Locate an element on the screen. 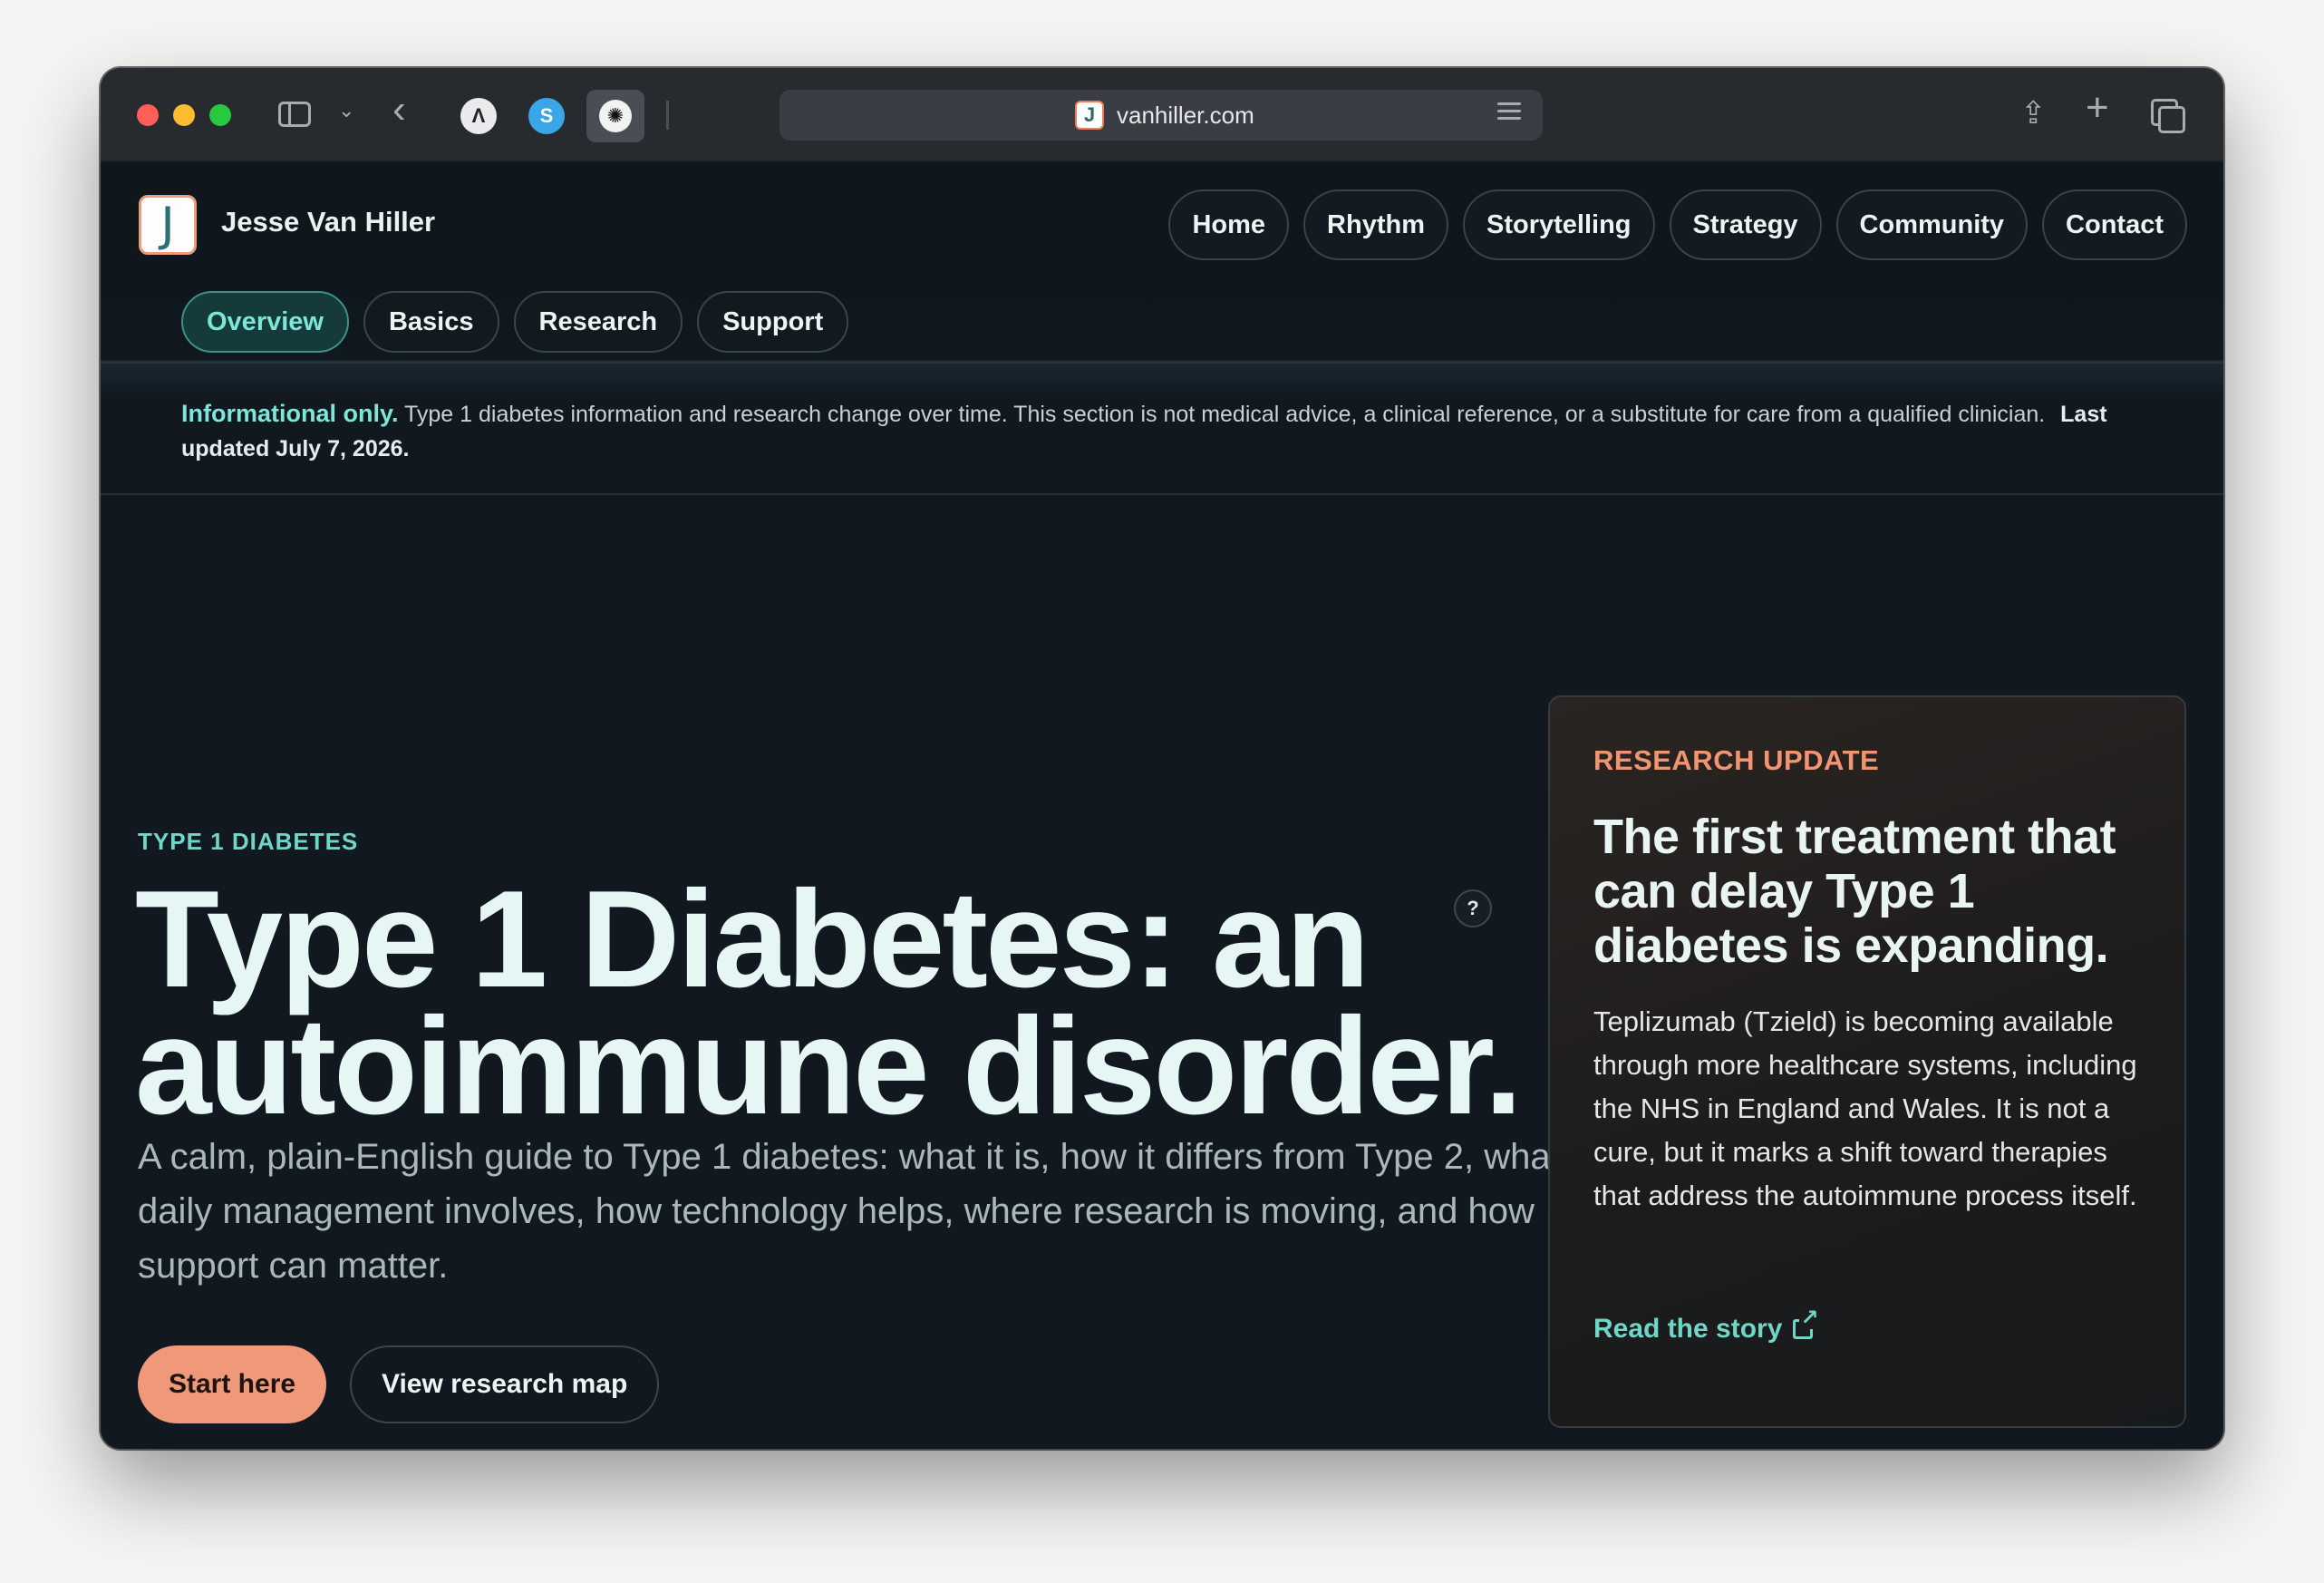 The image size is (2324, 1583). close-window-button is located at coordinates (148, 115).